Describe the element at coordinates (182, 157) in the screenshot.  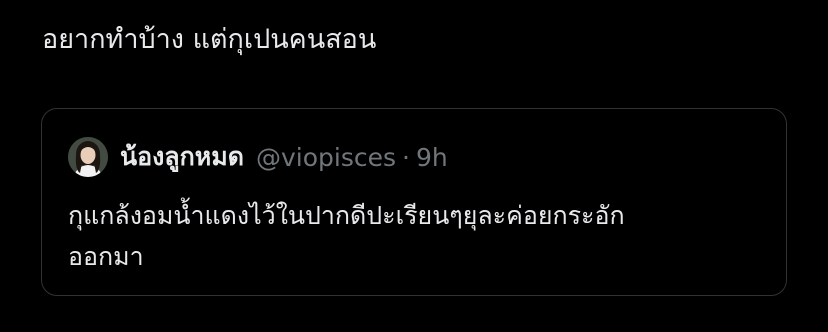
I see `quoted-author-name: น้องลูกหมด` at that location.